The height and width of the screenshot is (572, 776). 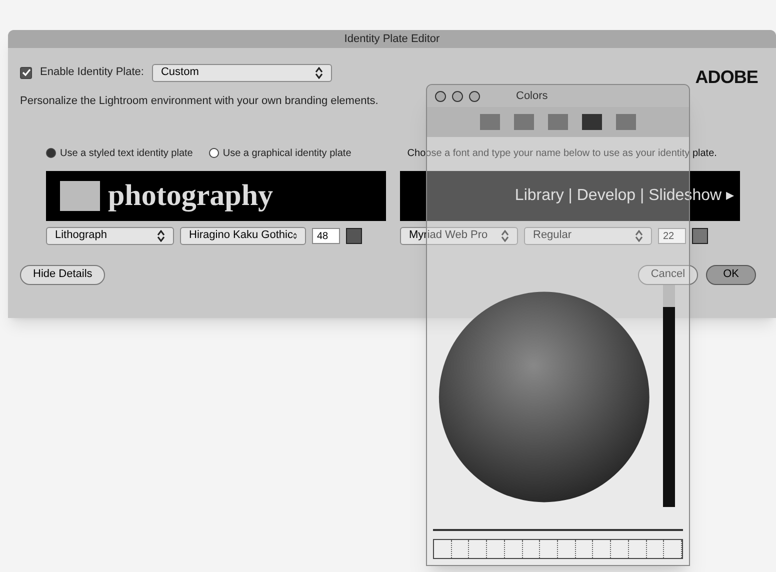 What do you see at coordinates (80, 195) in the screenshot?
I see `logo-graphic` at bounding box center [80, 195].